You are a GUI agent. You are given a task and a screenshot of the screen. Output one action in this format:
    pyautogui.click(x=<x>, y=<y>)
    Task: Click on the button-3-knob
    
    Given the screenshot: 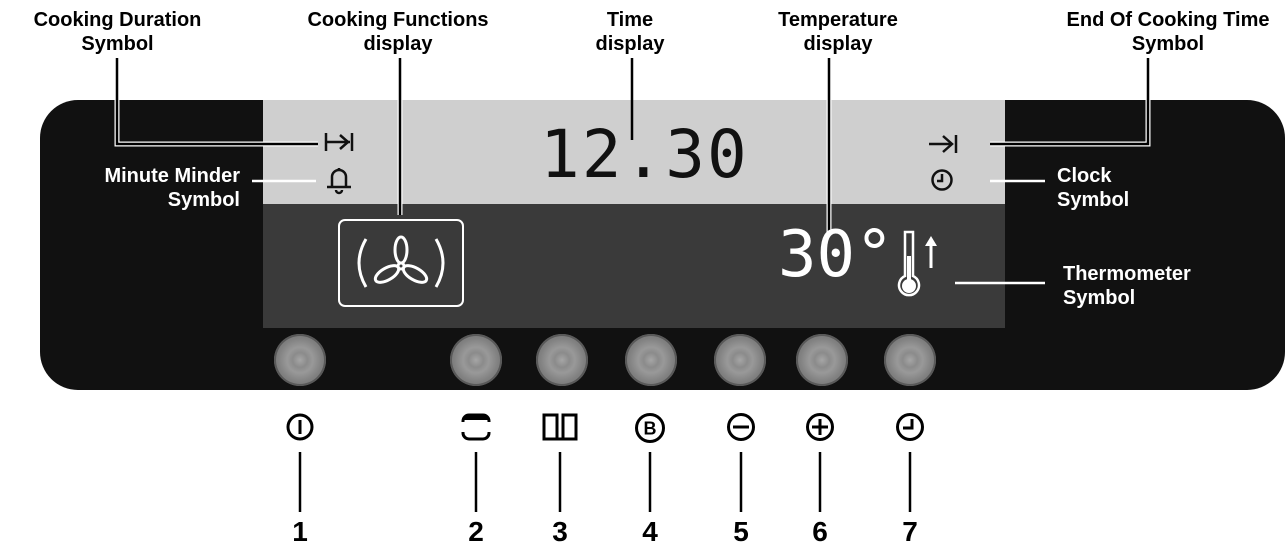 What is the action you would take?
    pyautogui.click(x=562, y=360)
    